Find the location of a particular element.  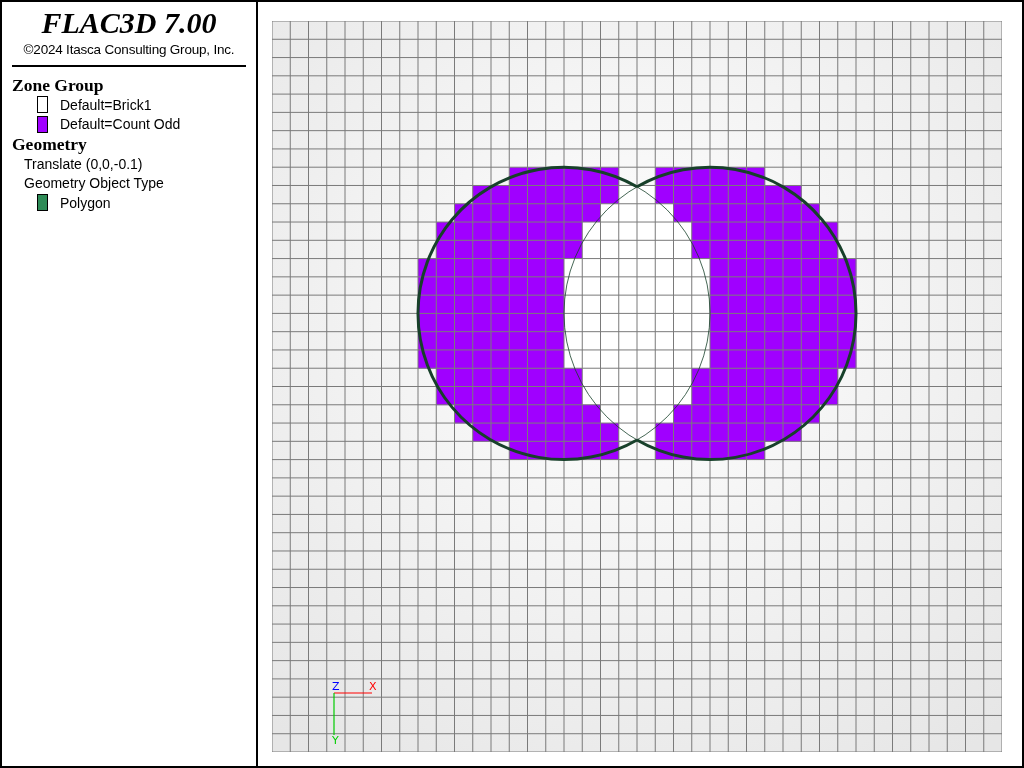

legend-label: Geometry Object Type is located at coordinates (94, 183).